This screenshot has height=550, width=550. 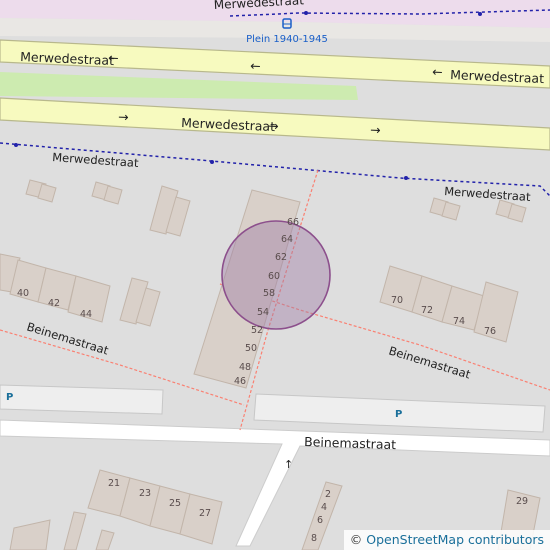 I want to click on house-number: 50, so click(x=251, y=348).